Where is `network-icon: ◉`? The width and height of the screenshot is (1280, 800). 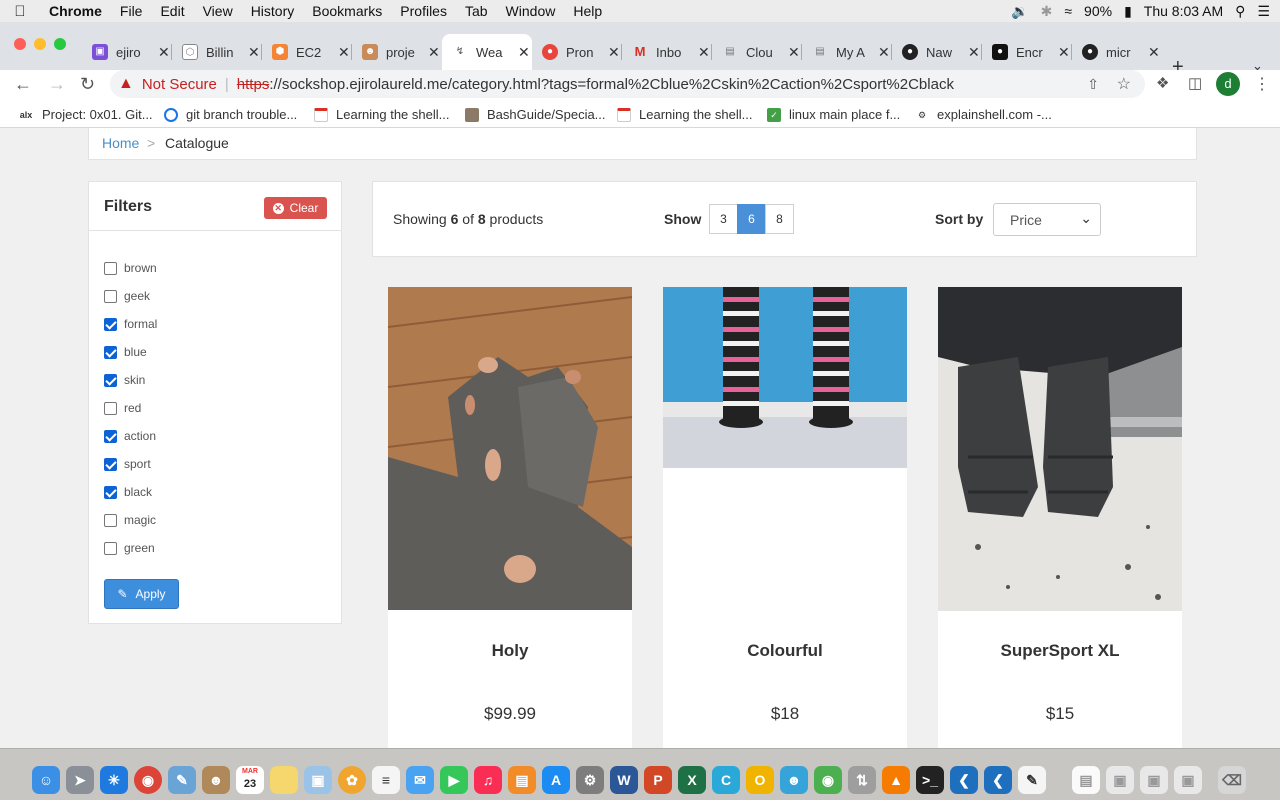
network-icon: ◉ is located at coordinates (828, 780).